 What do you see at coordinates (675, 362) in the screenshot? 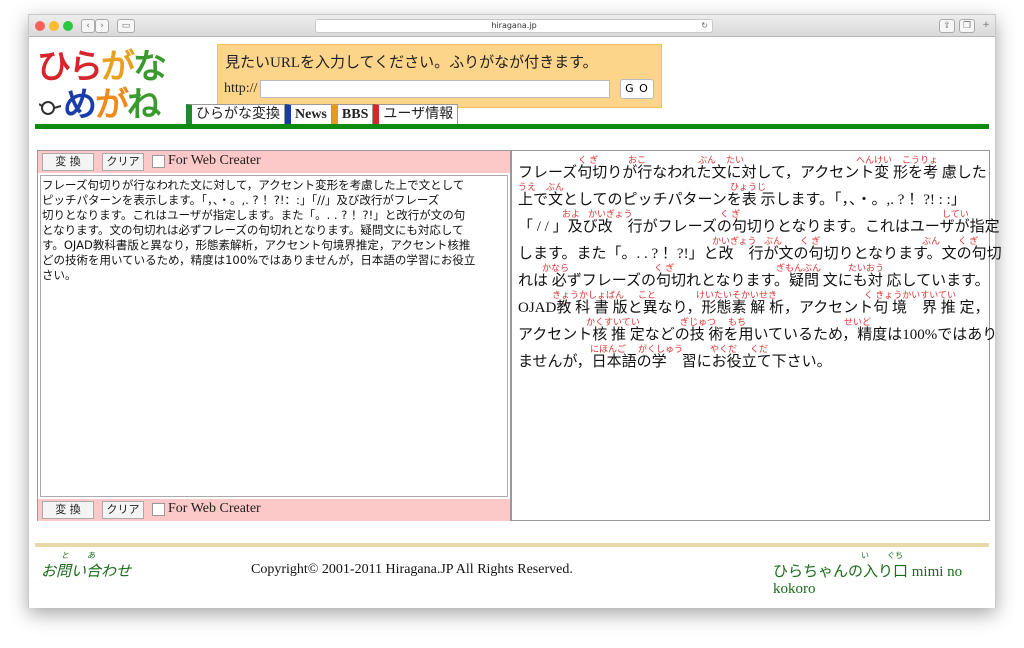
I see `output-line-text: ませんが，日本語の学 習にお役立て下さい。` at bounding box center [675, 362].